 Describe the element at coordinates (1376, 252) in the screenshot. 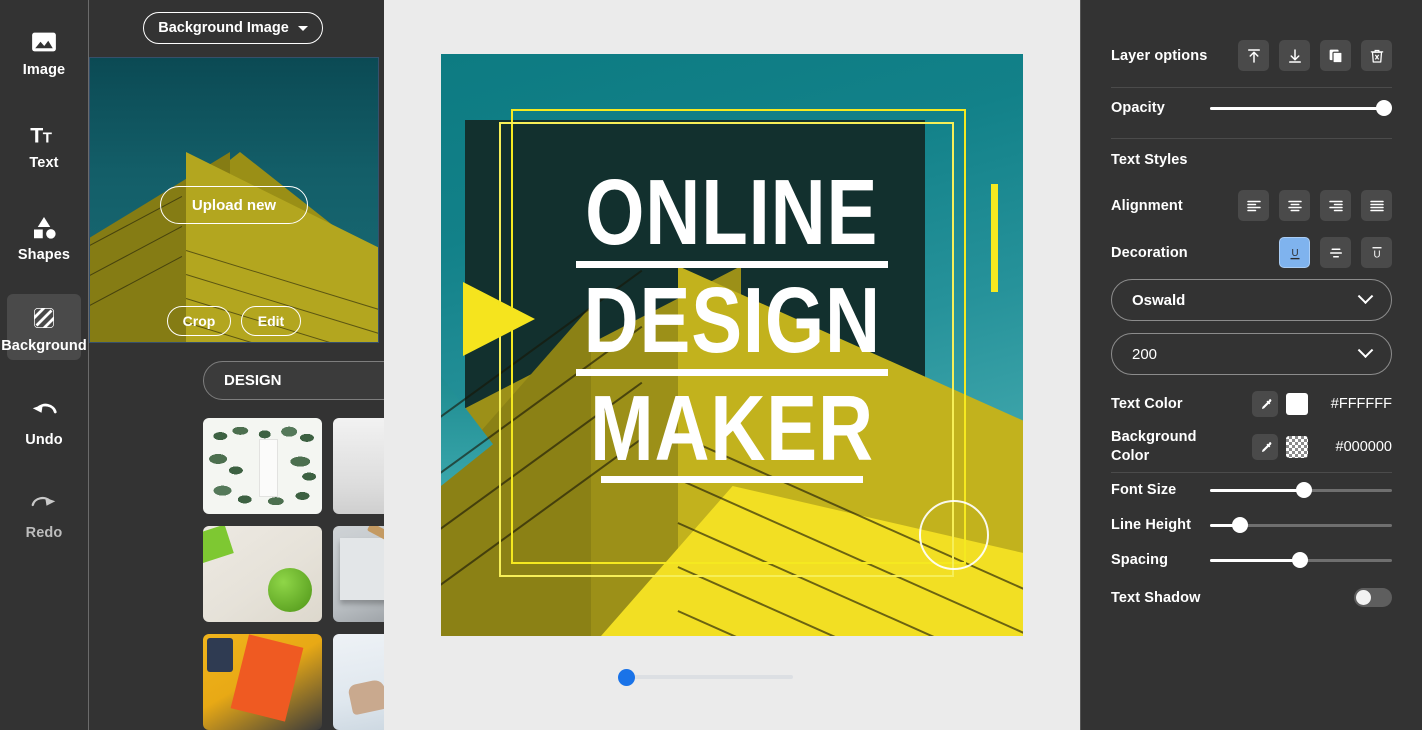

I see `overline-button: U` at that location.